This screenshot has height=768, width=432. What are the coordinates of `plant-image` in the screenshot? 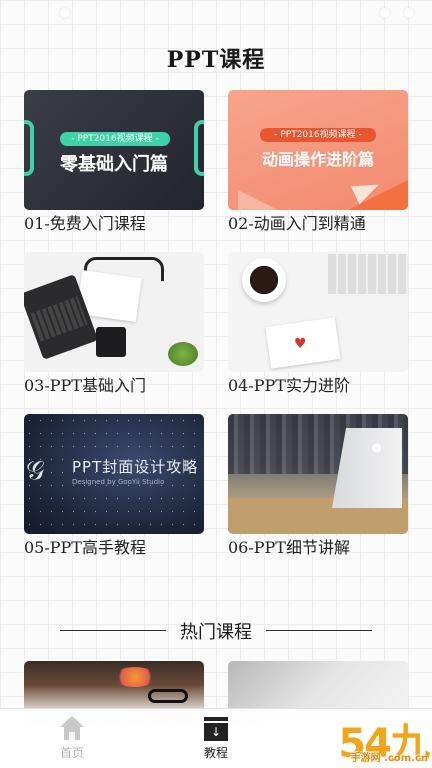 It's located at (183, 354).